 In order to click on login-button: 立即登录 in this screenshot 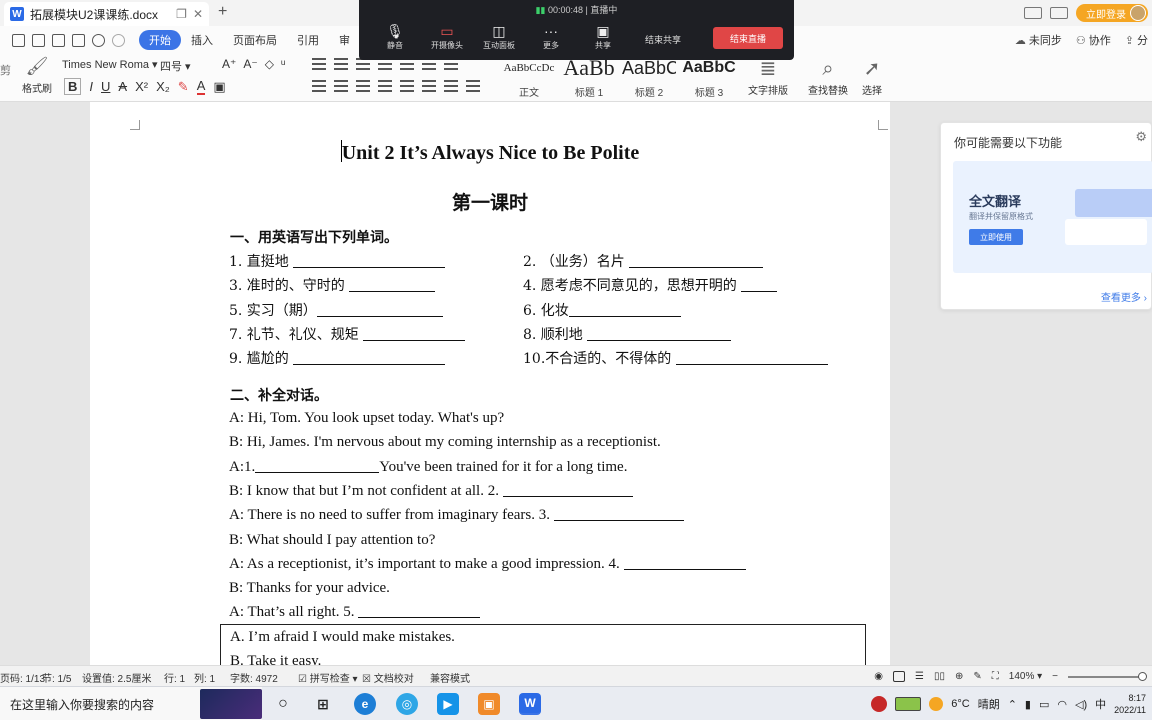, I will do `click(1112, 13)`.